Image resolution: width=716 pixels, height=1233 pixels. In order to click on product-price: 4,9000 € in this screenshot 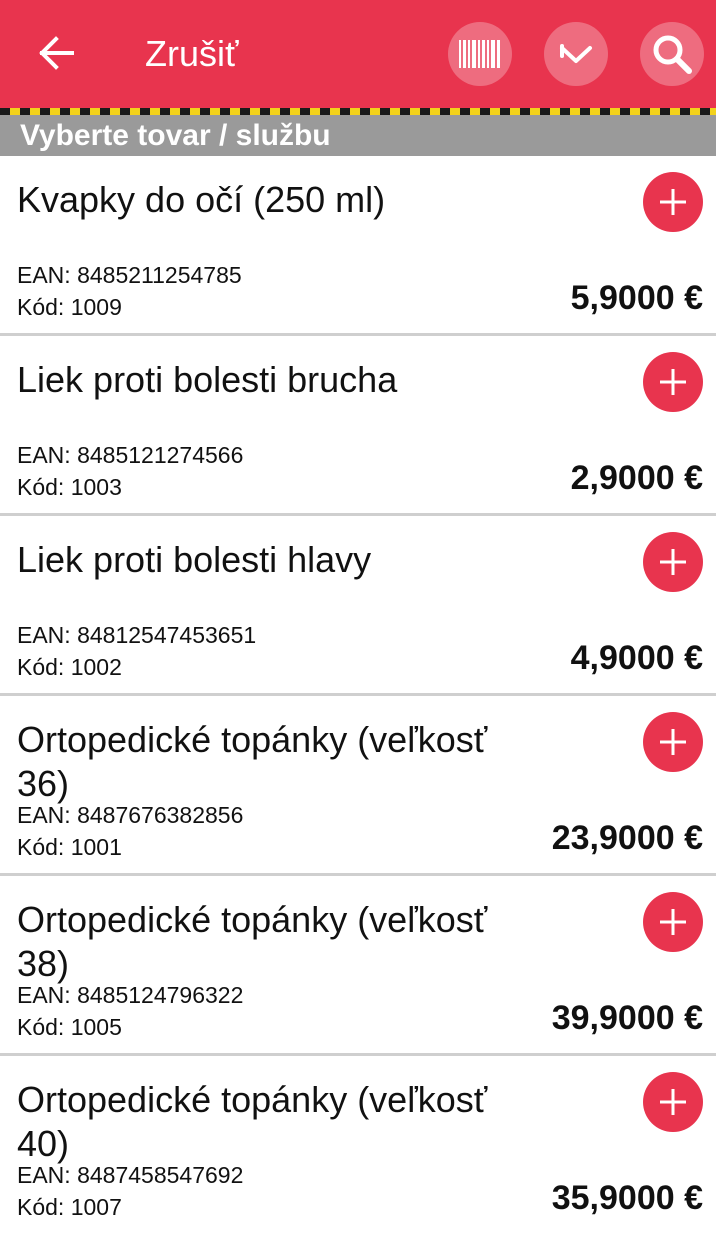, I will do `click(636, 658)`.